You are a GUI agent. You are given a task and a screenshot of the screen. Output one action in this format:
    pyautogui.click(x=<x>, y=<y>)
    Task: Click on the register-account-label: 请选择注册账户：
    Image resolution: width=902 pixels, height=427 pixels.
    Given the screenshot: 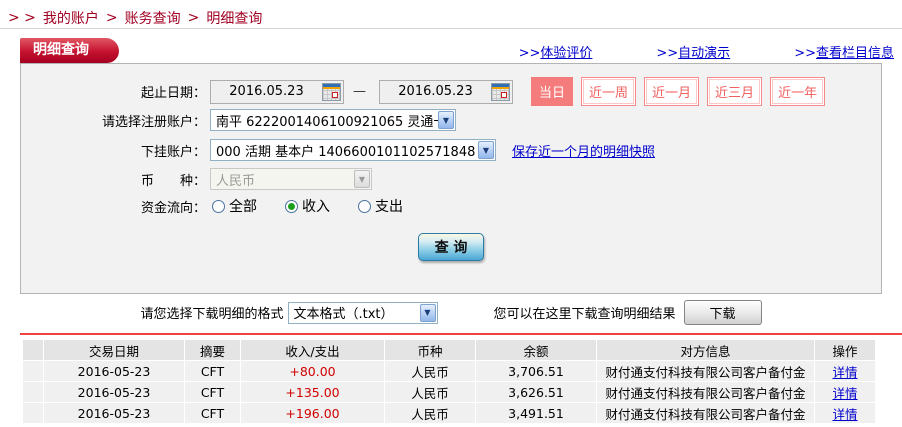 What is the action you would take?
    pyautogui.click(x=153, y=122)
    